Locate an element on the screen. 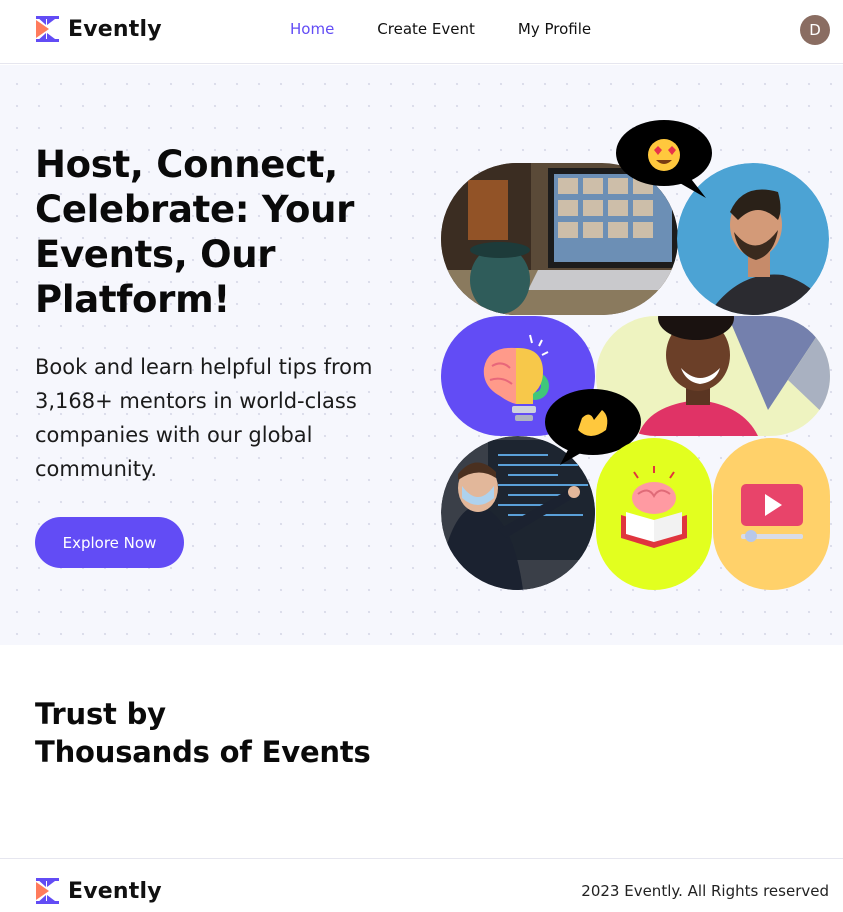 The height and width of the screenshot is (912, 843). footer-logo: Evently is located at coordinates (98, 891).